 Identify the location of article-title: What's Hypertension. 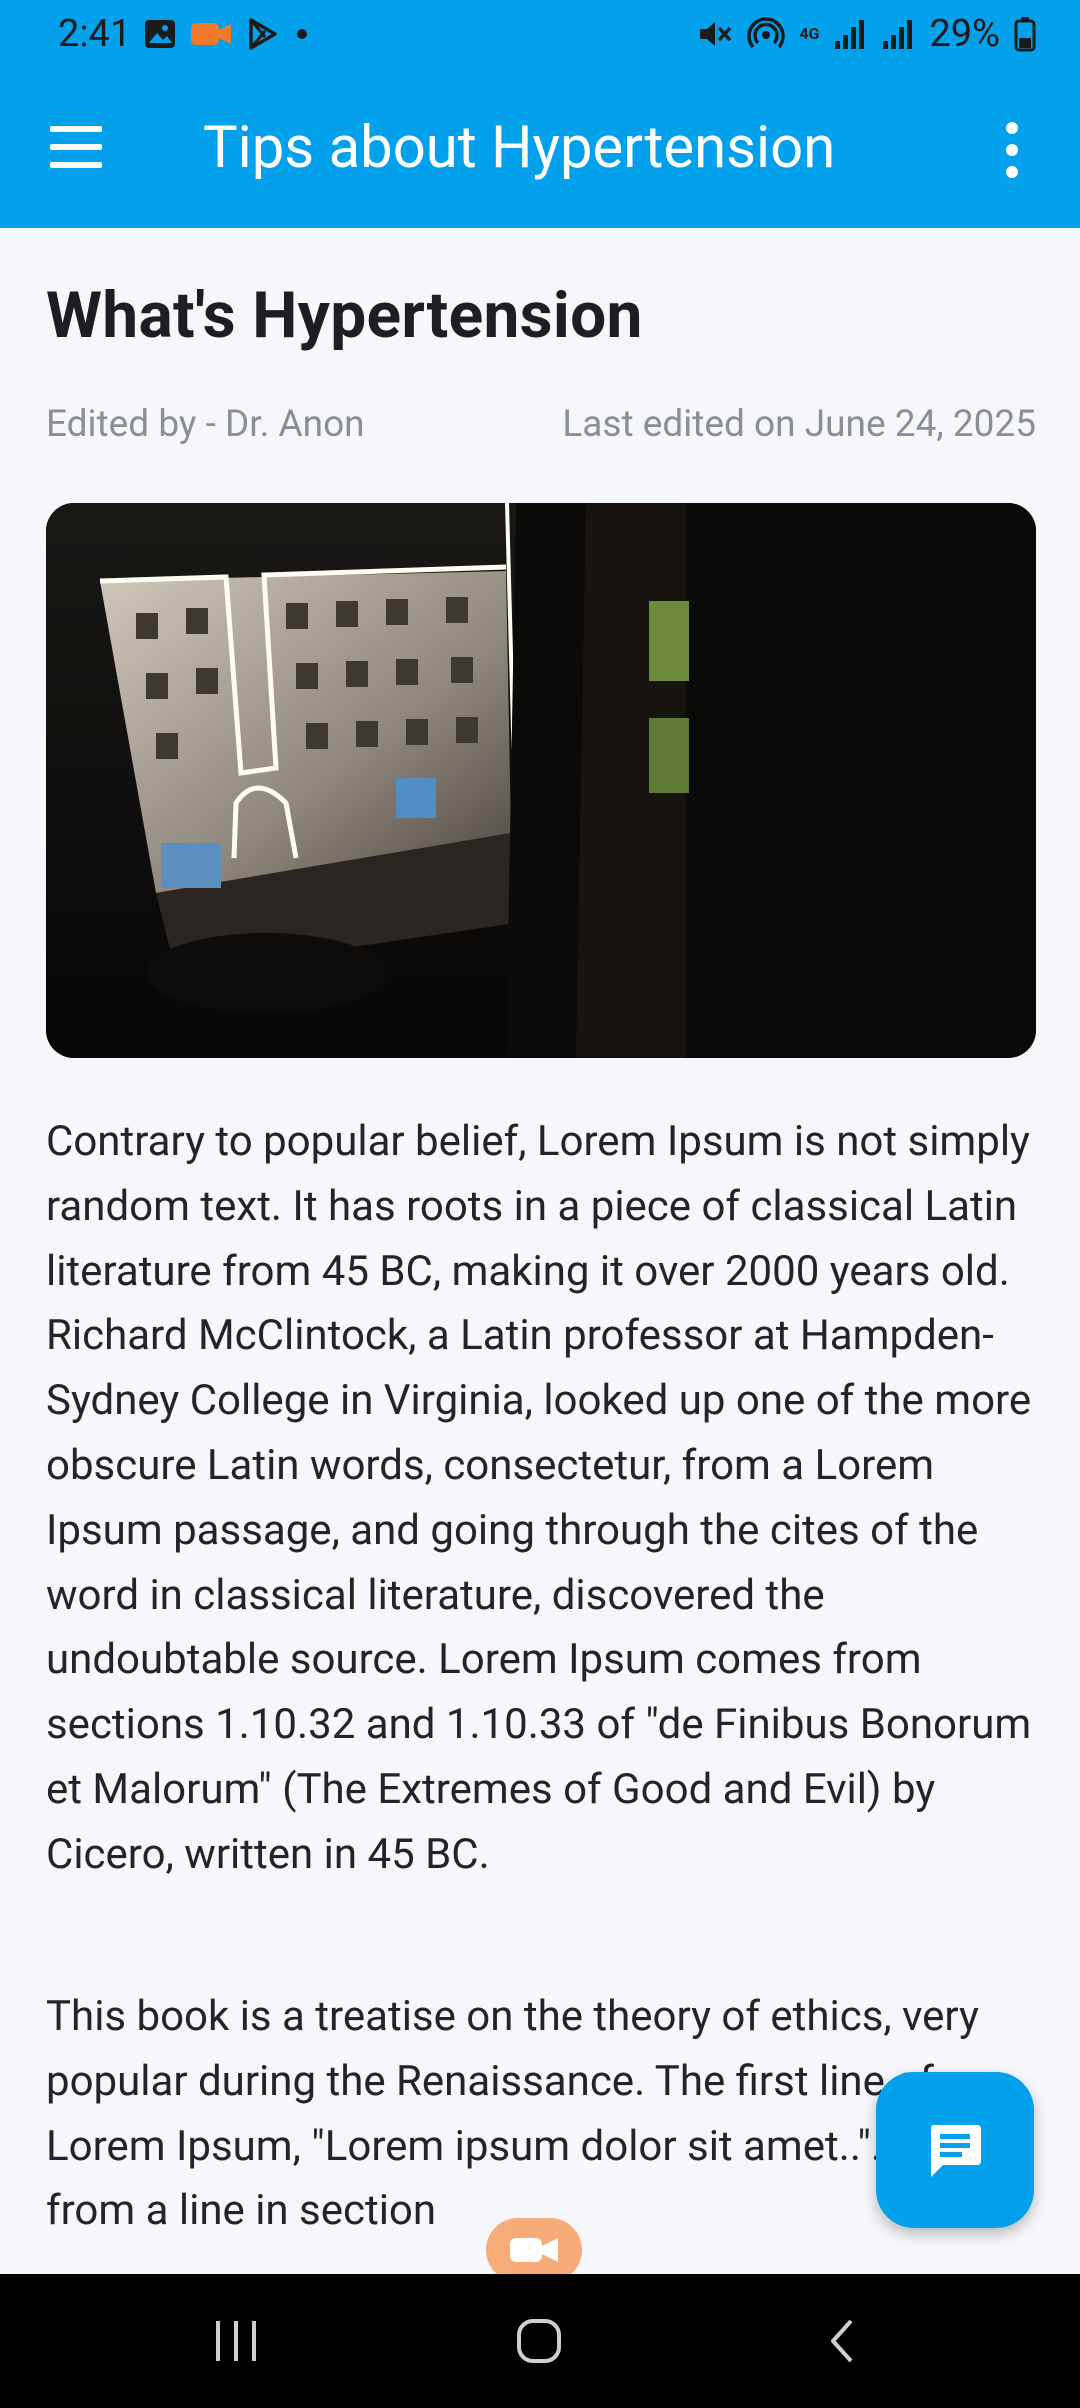
(344, 315).